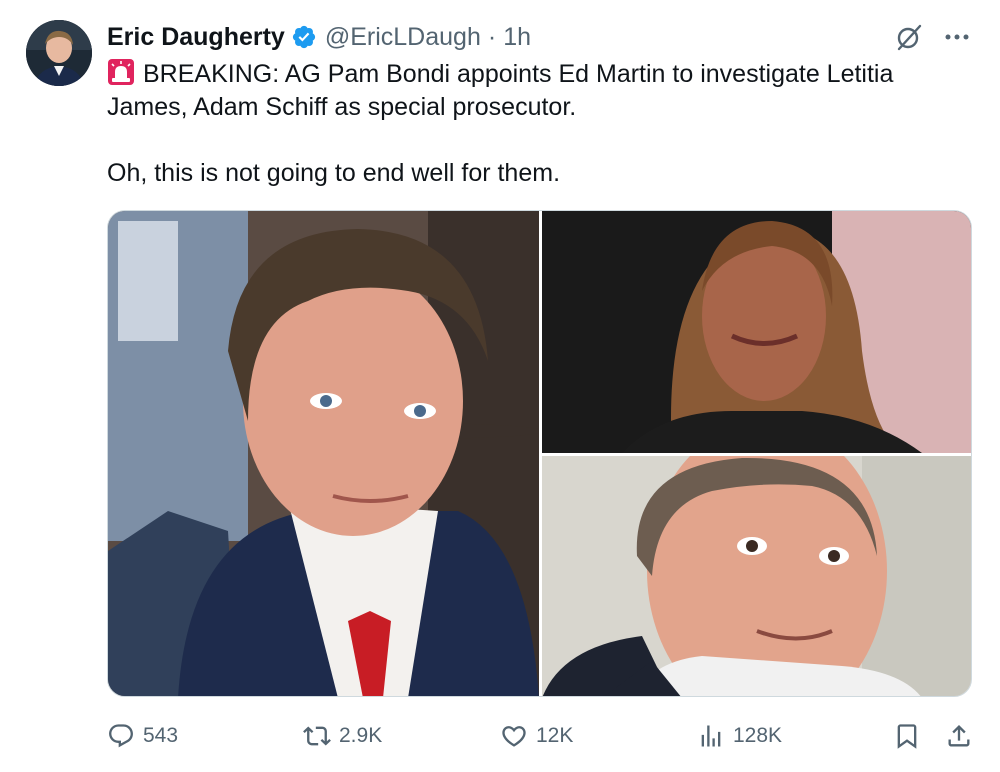  Describe the element at coordinates (756, 332) in the screenshot. I see `photo-letitia-james` at that location.